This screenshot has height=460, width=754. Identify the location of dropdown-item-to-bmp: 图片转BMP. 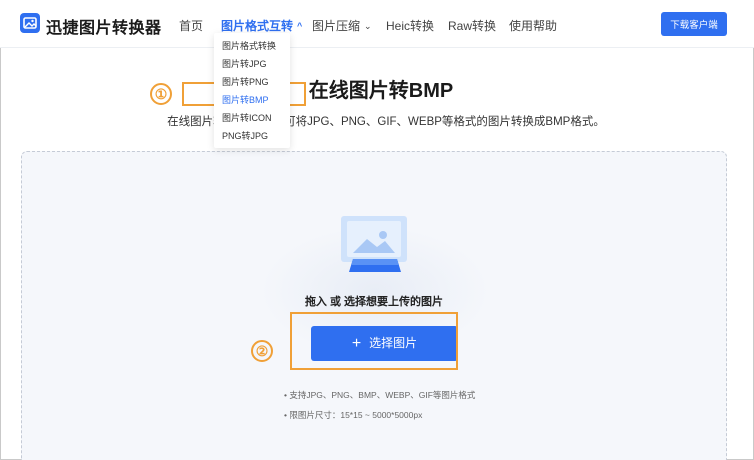
(245, 99).